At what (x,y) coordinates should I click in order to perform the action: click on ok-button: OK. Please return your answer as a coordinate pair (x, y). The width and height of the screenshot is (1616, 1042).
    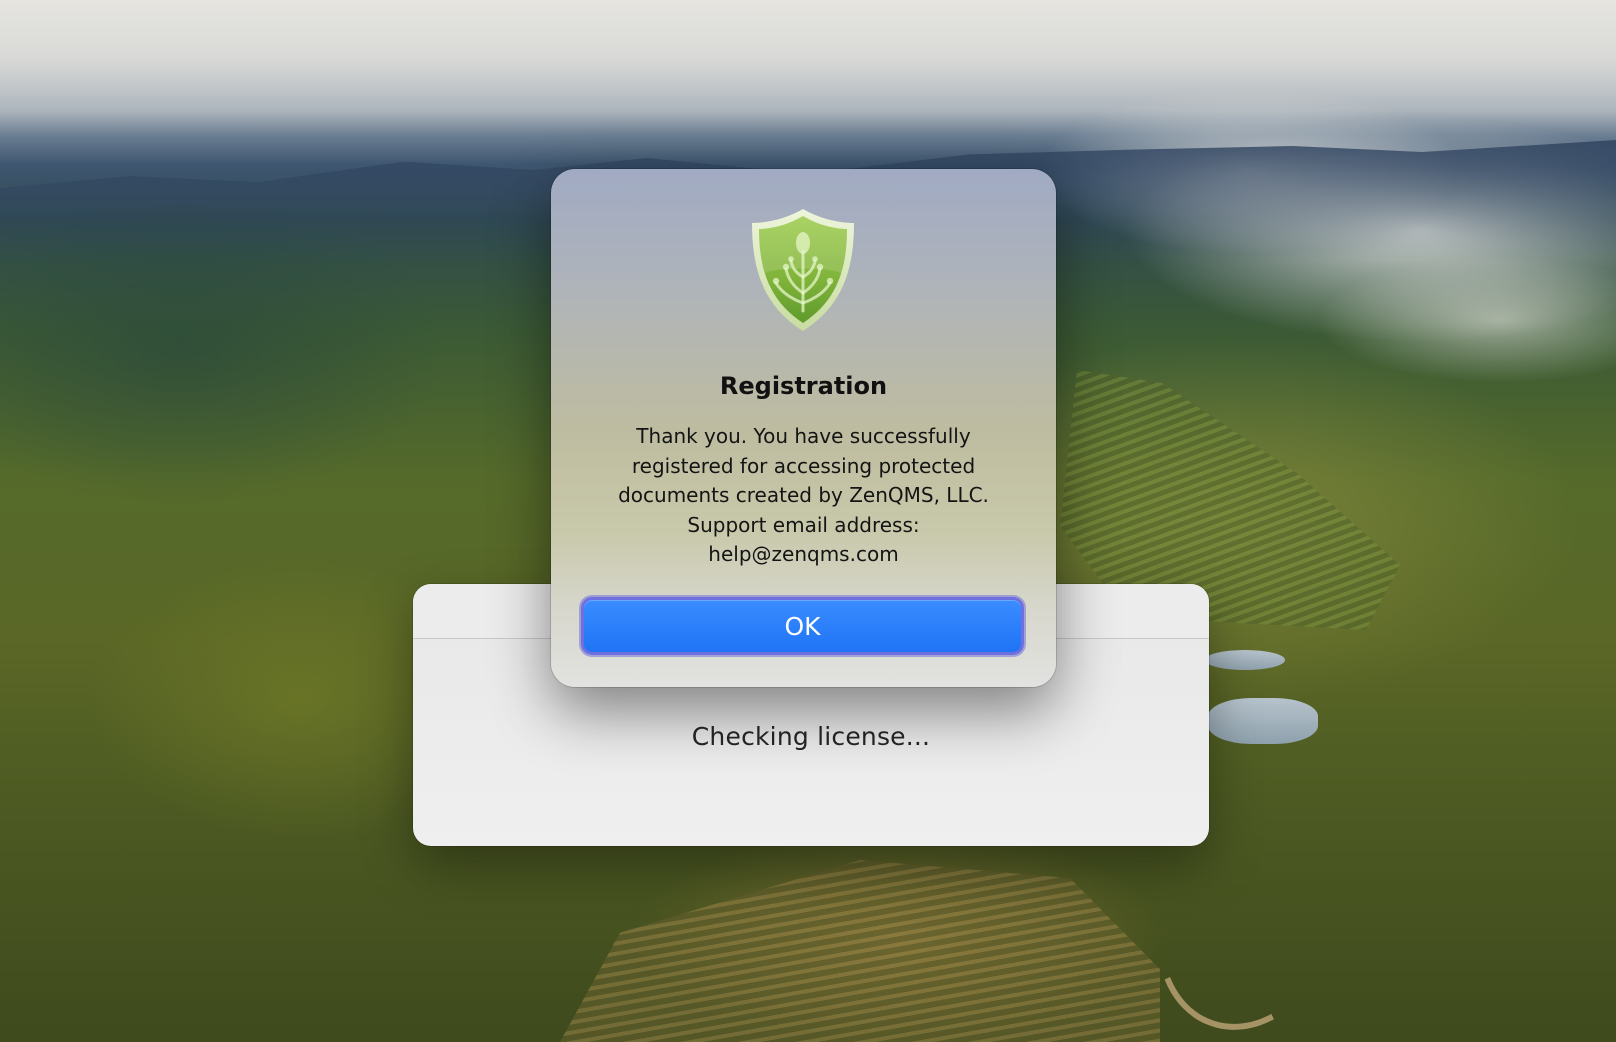
    Looking at the image, I should click on (802, 626).